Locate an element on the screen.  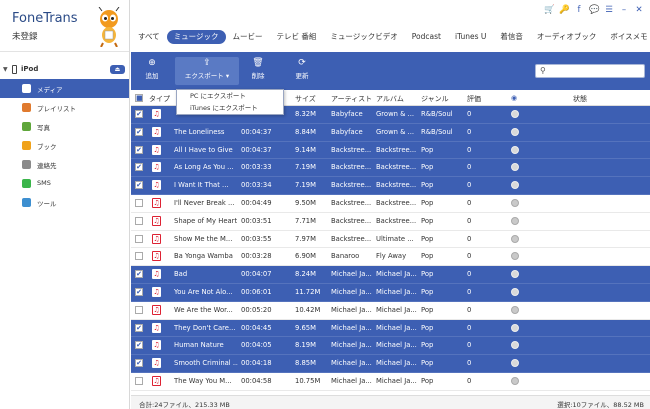
tab-5: Podcast is located at coordinates (426, 37).